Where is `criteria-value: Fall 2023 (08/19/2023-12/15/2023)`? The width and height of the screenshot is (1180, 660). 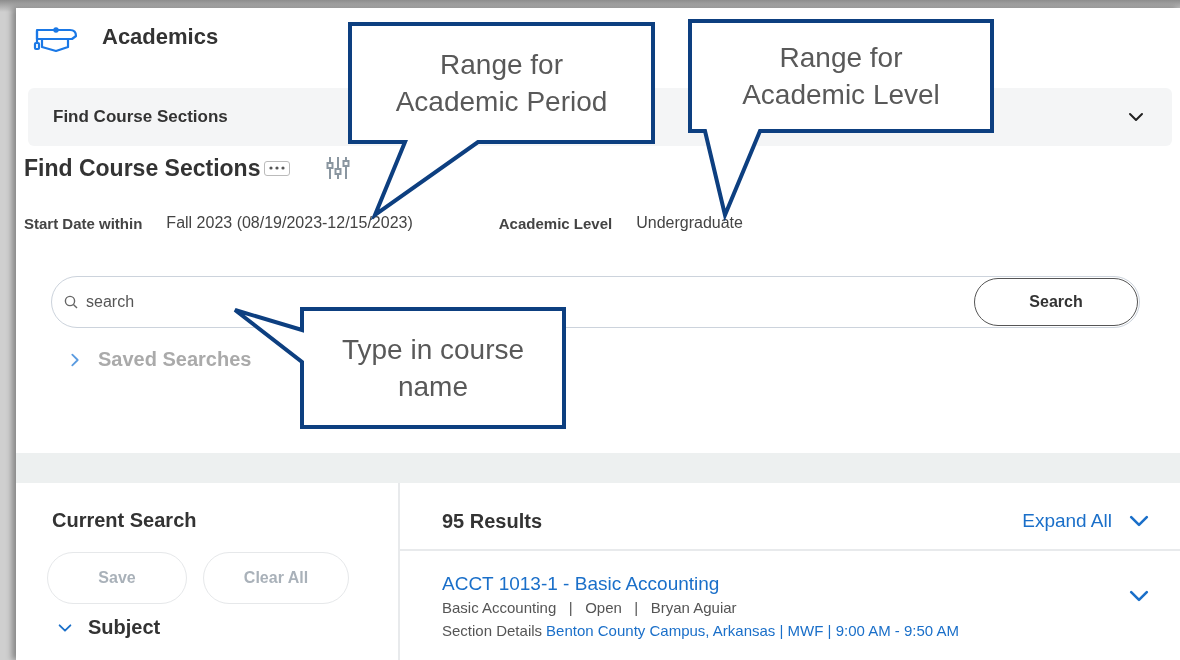
criteria-value: Fall 2023 (08/19/2023-12/15/2023) is located at coordinates (289, 223).